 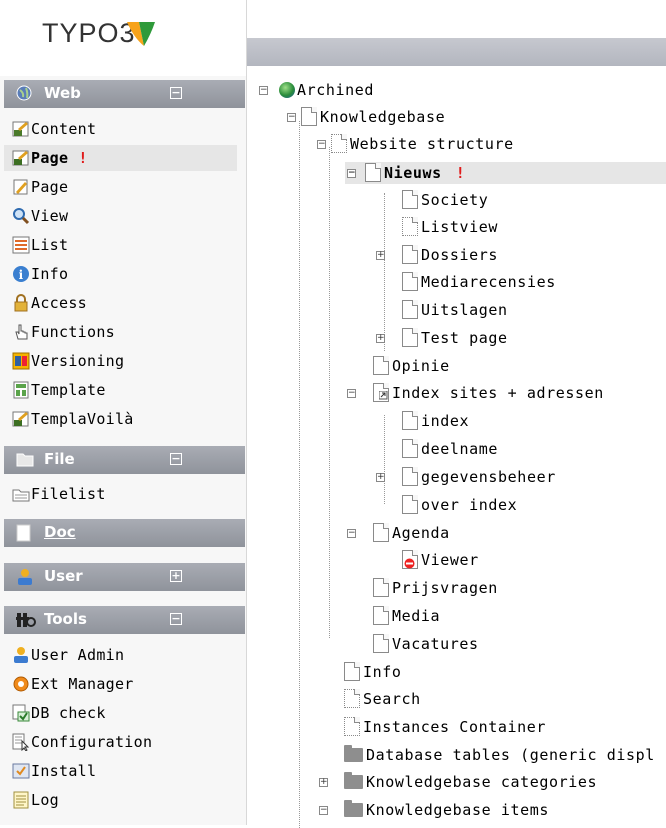 I want to click on user-icon, so click(x=25, y=577).